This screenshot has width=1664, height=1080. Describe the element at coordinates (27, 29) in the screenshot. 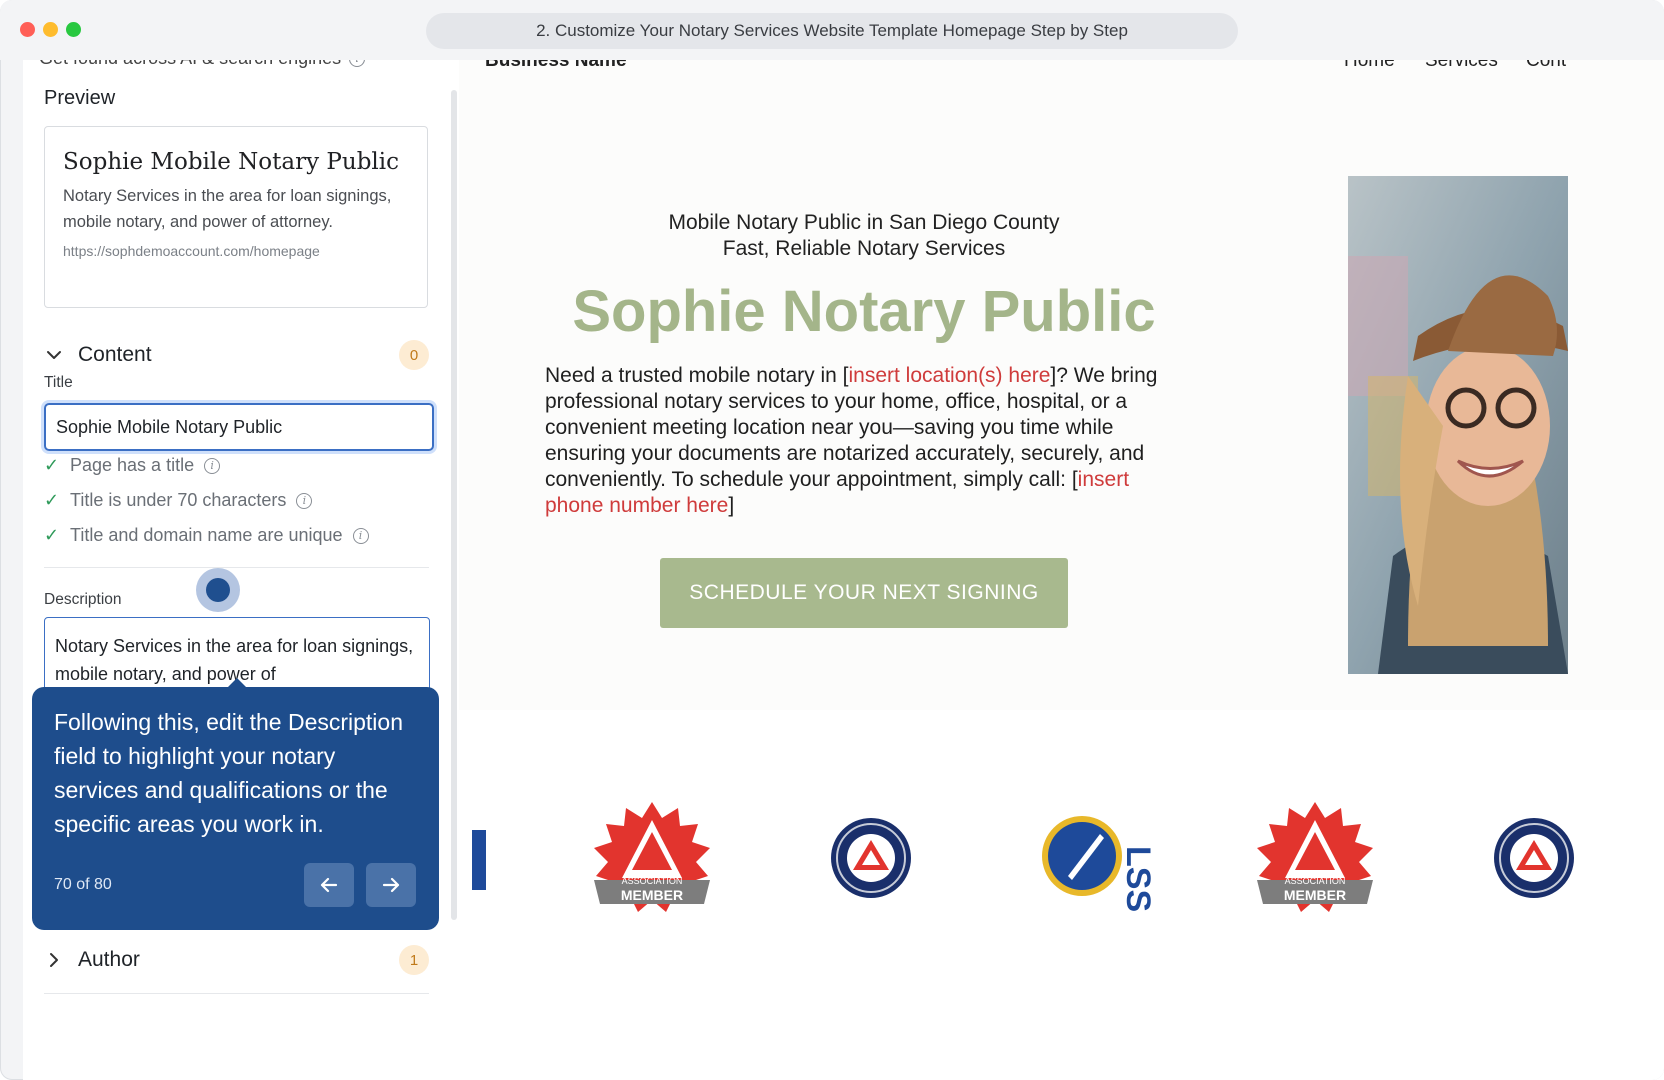

I see `close-window-button` at that location.